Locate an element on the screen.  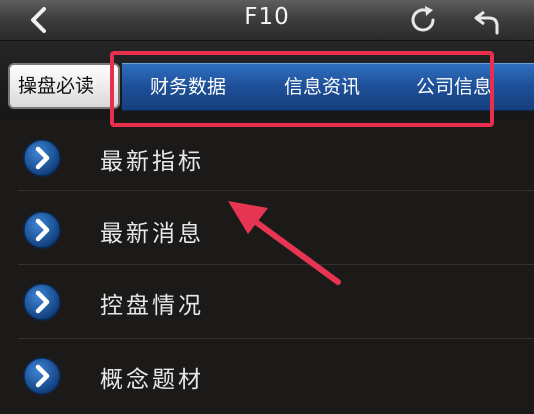
top-nav-bar: F10 is located at coordinates (267, 20).